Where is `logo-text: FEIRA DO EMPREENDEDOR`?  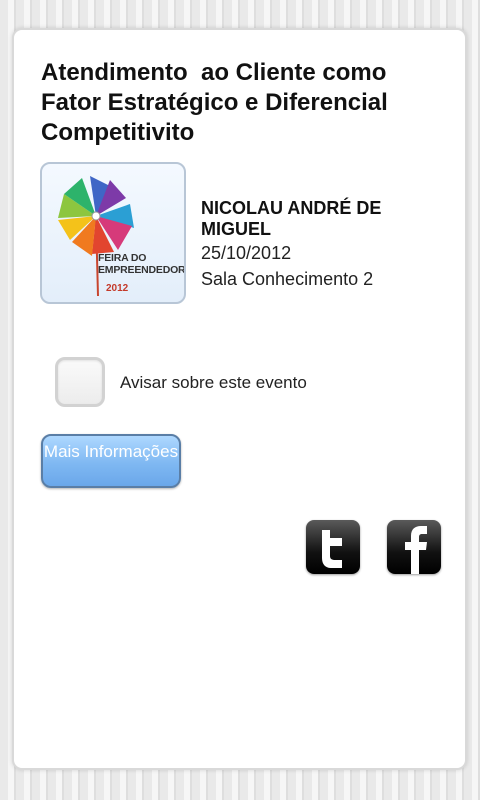 logo-text: FEIRA DO EMPREENDEDOR is located at coordinates (142, 264).